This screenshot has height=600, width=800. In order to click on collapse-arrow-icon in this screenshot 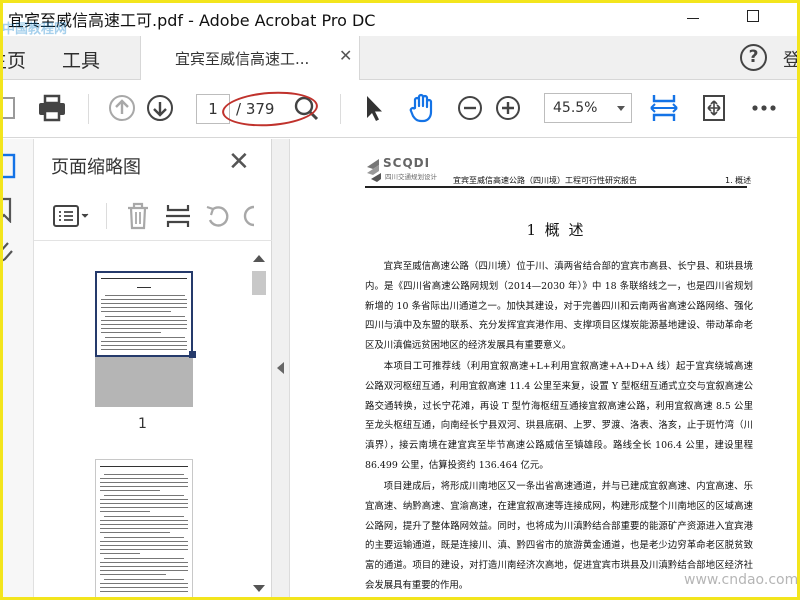, I will do `click(280, 368)`.